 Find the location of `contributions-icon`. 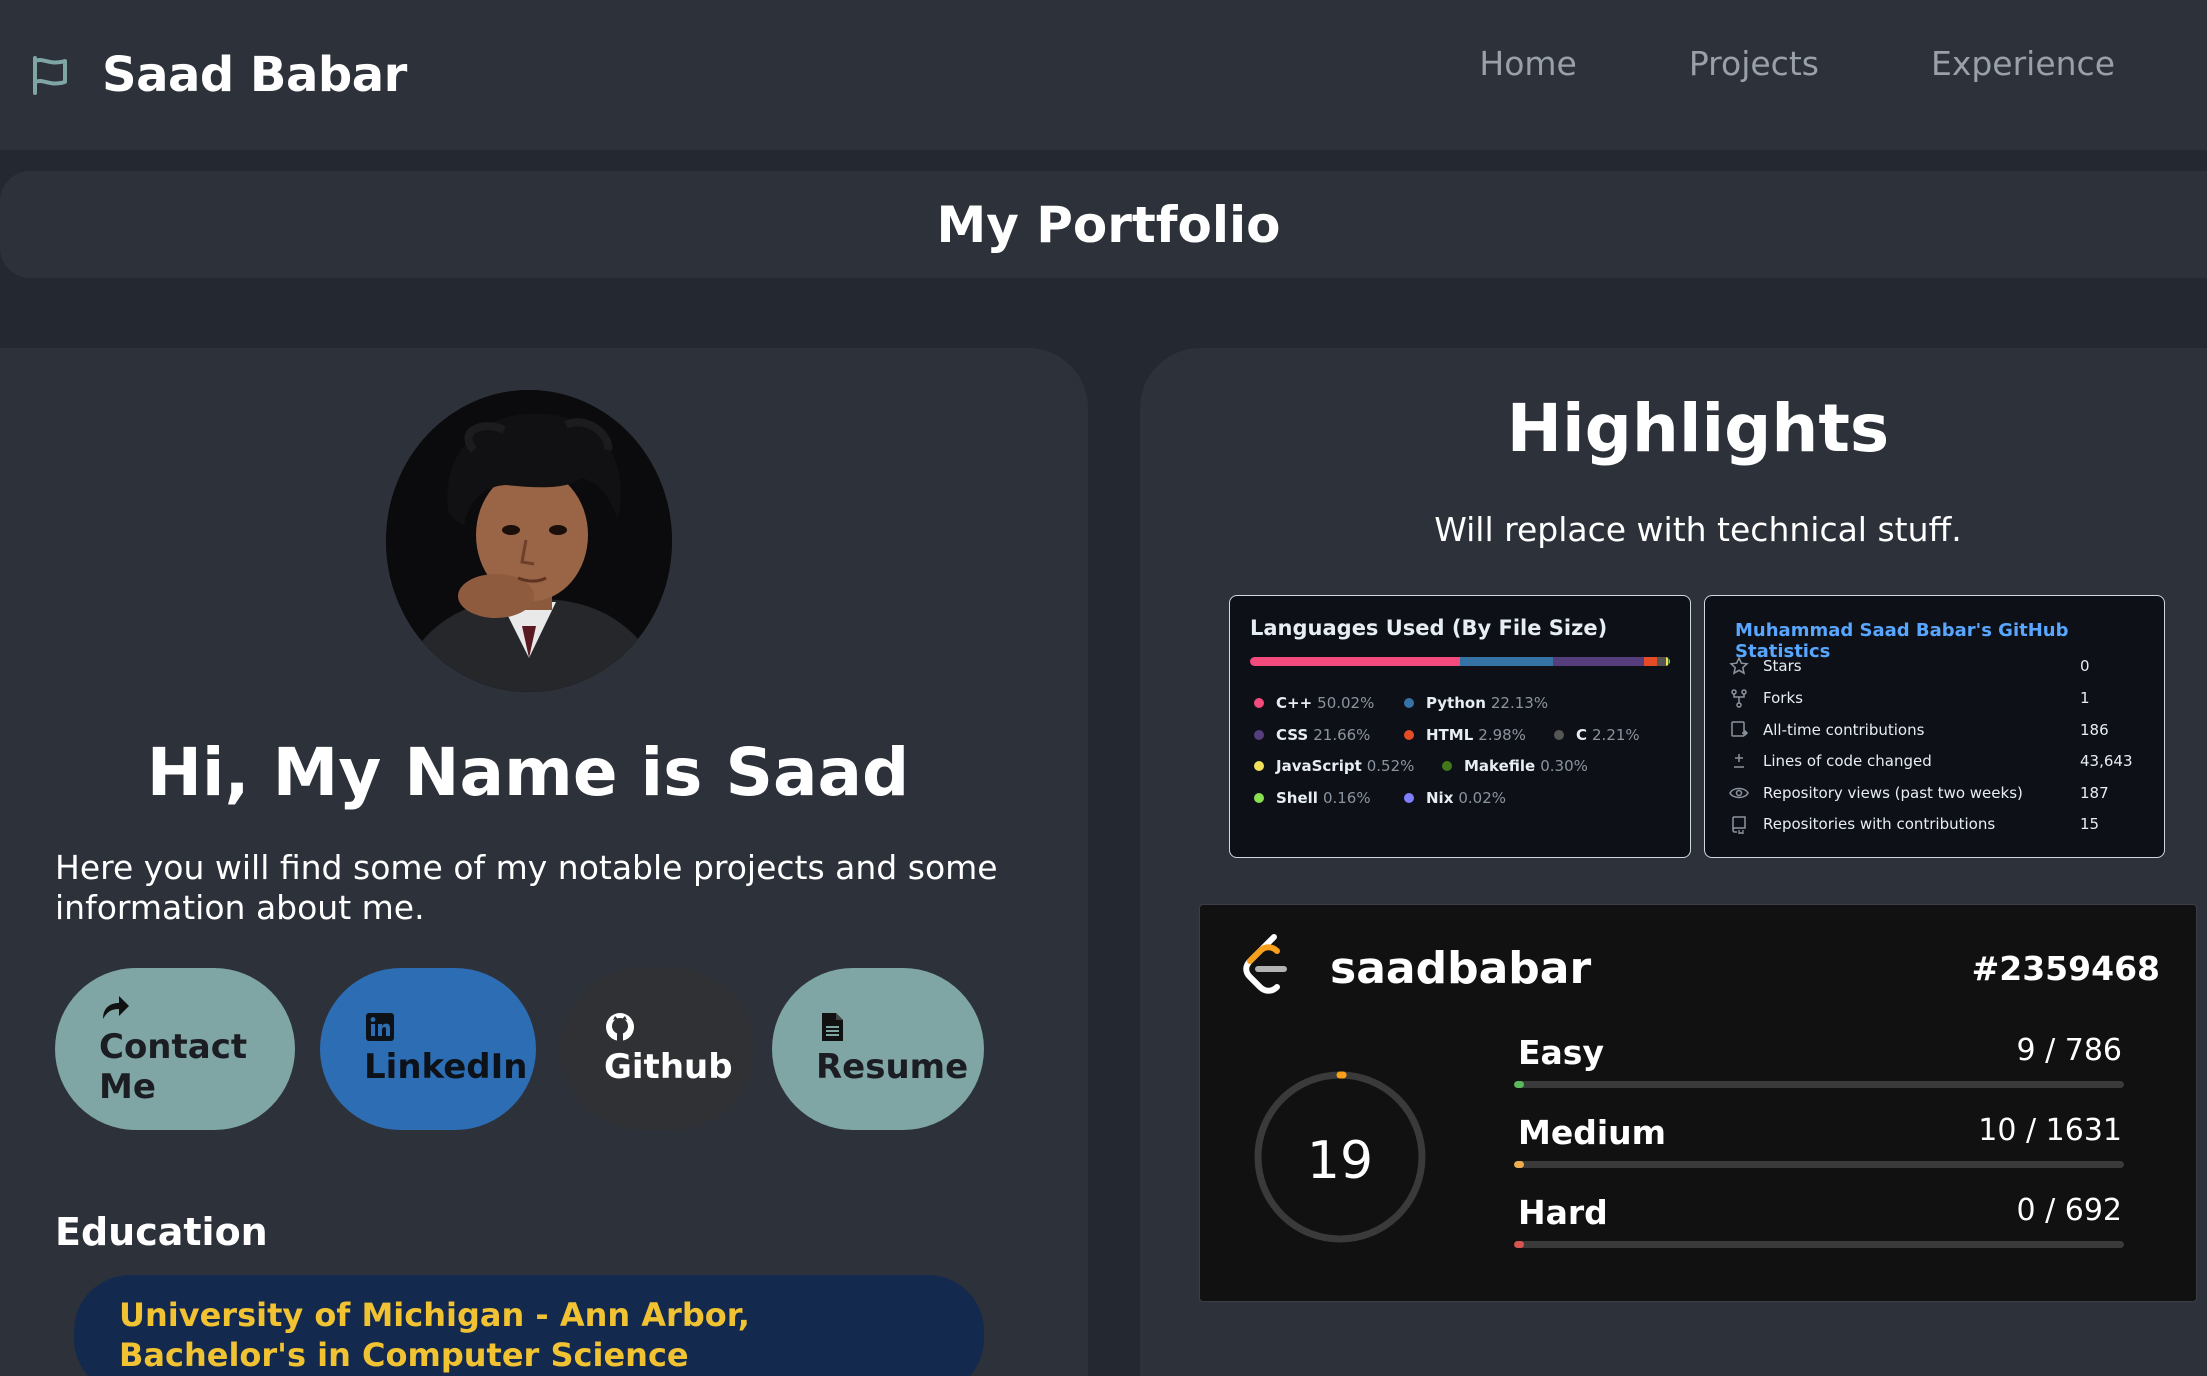

contributions-icon is located at coordinates (1740, 729).